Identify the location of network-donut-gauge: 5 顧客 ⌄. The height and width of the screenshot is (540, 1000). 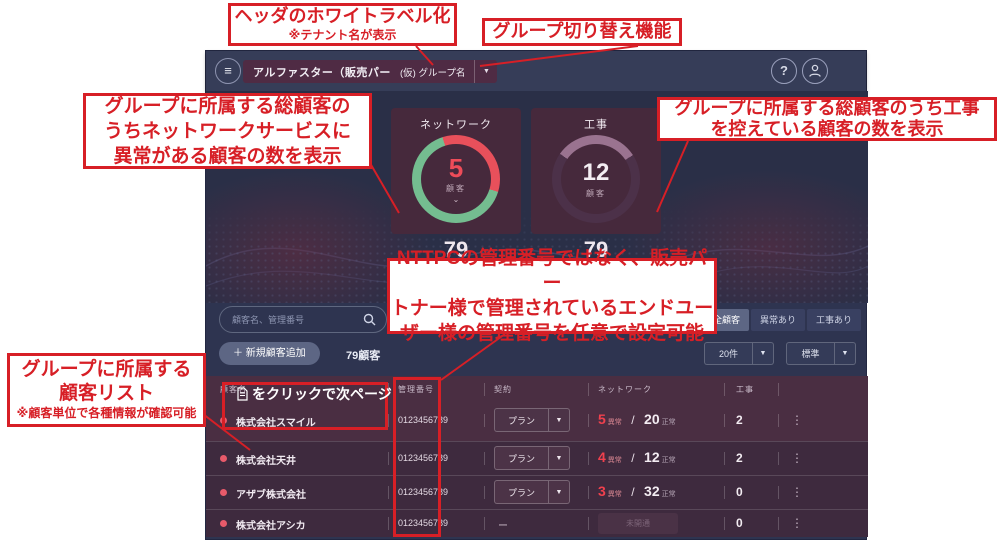
(456, 179).